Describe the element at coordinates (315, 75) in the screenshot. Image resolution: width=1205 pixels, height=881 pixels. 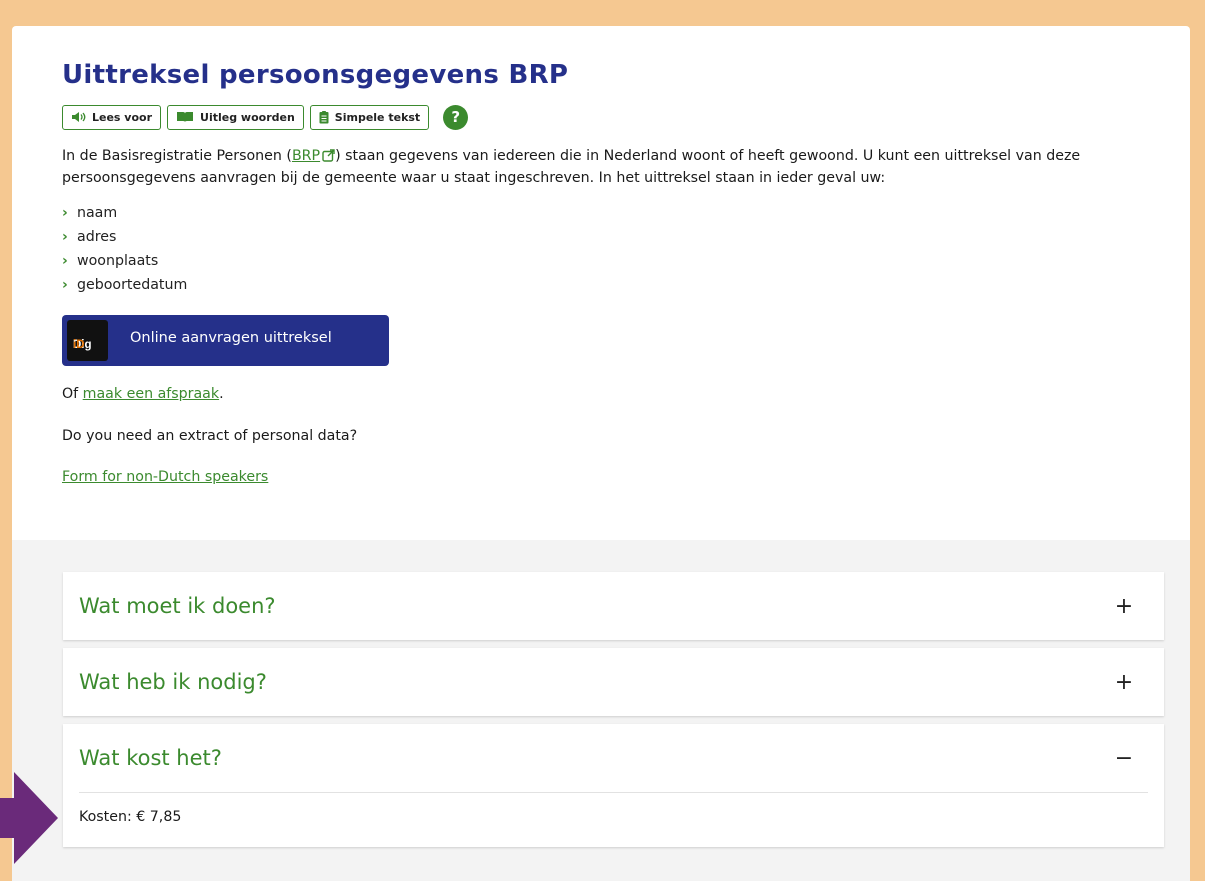
I see `page-title: Uittreksel persoonsgegevens BRP` at that location.